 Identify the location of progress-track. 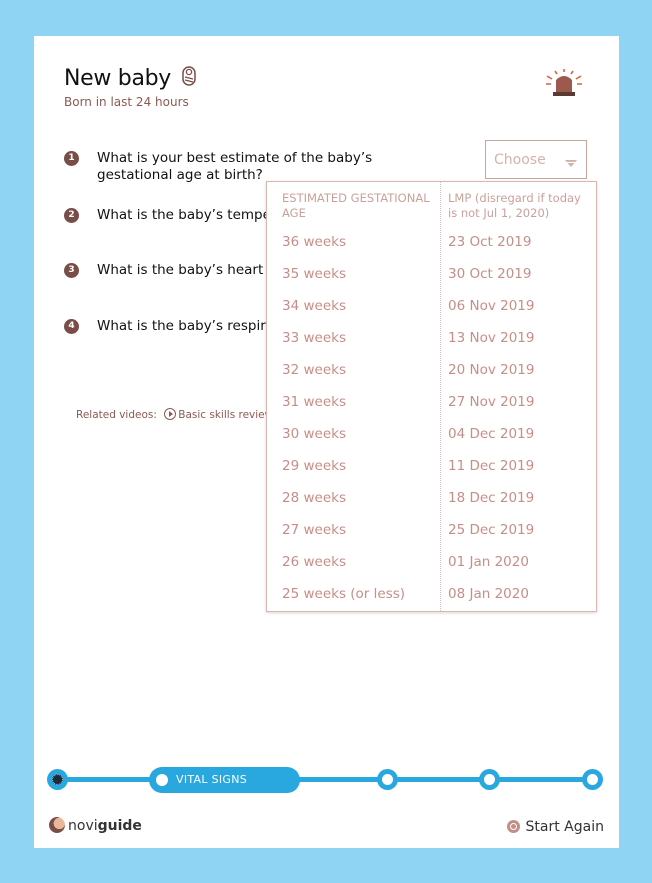
(326, 779).